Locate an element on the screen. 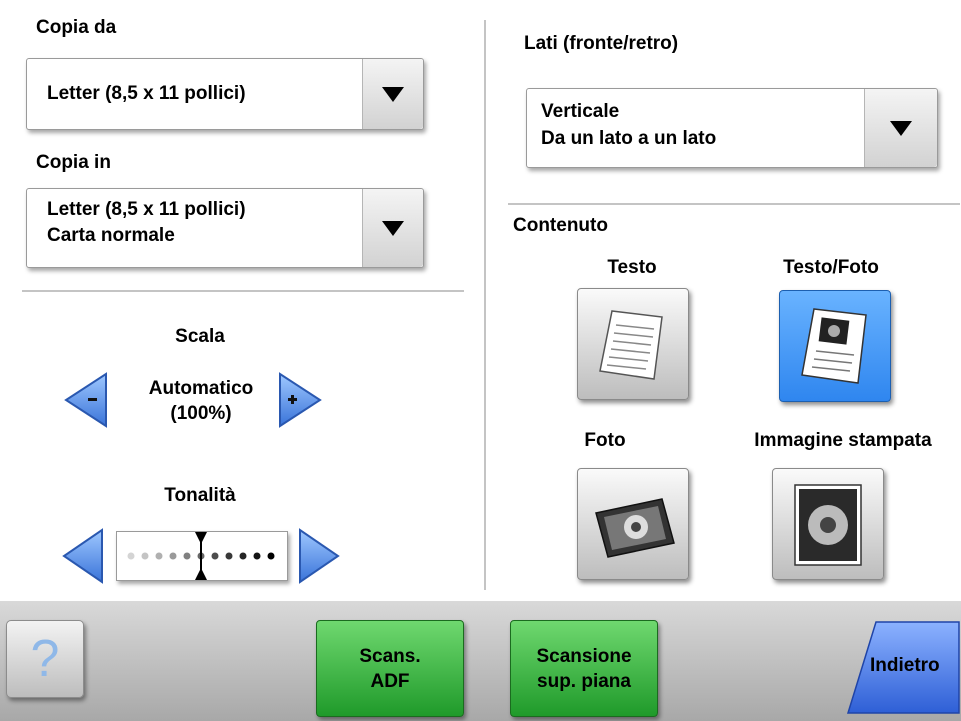  darkness-label: Tonalità is located at coordinates (200, 495).